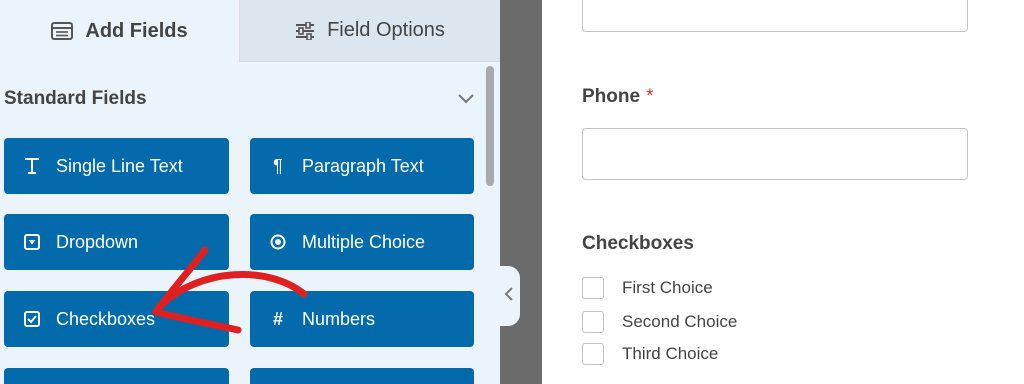  Describe the element at coordinates (466, 99) in the screenshot. I see `chevron-down-icon` at that location.